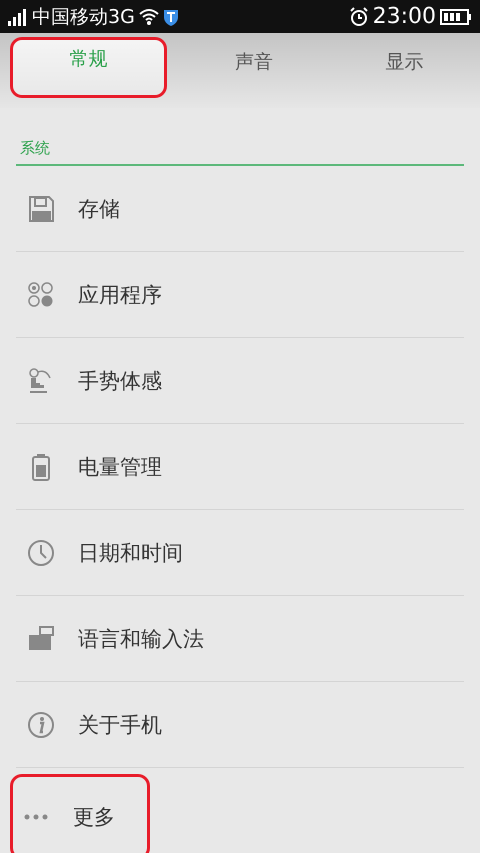  I want to click on signal-icon, so click(18, 17).